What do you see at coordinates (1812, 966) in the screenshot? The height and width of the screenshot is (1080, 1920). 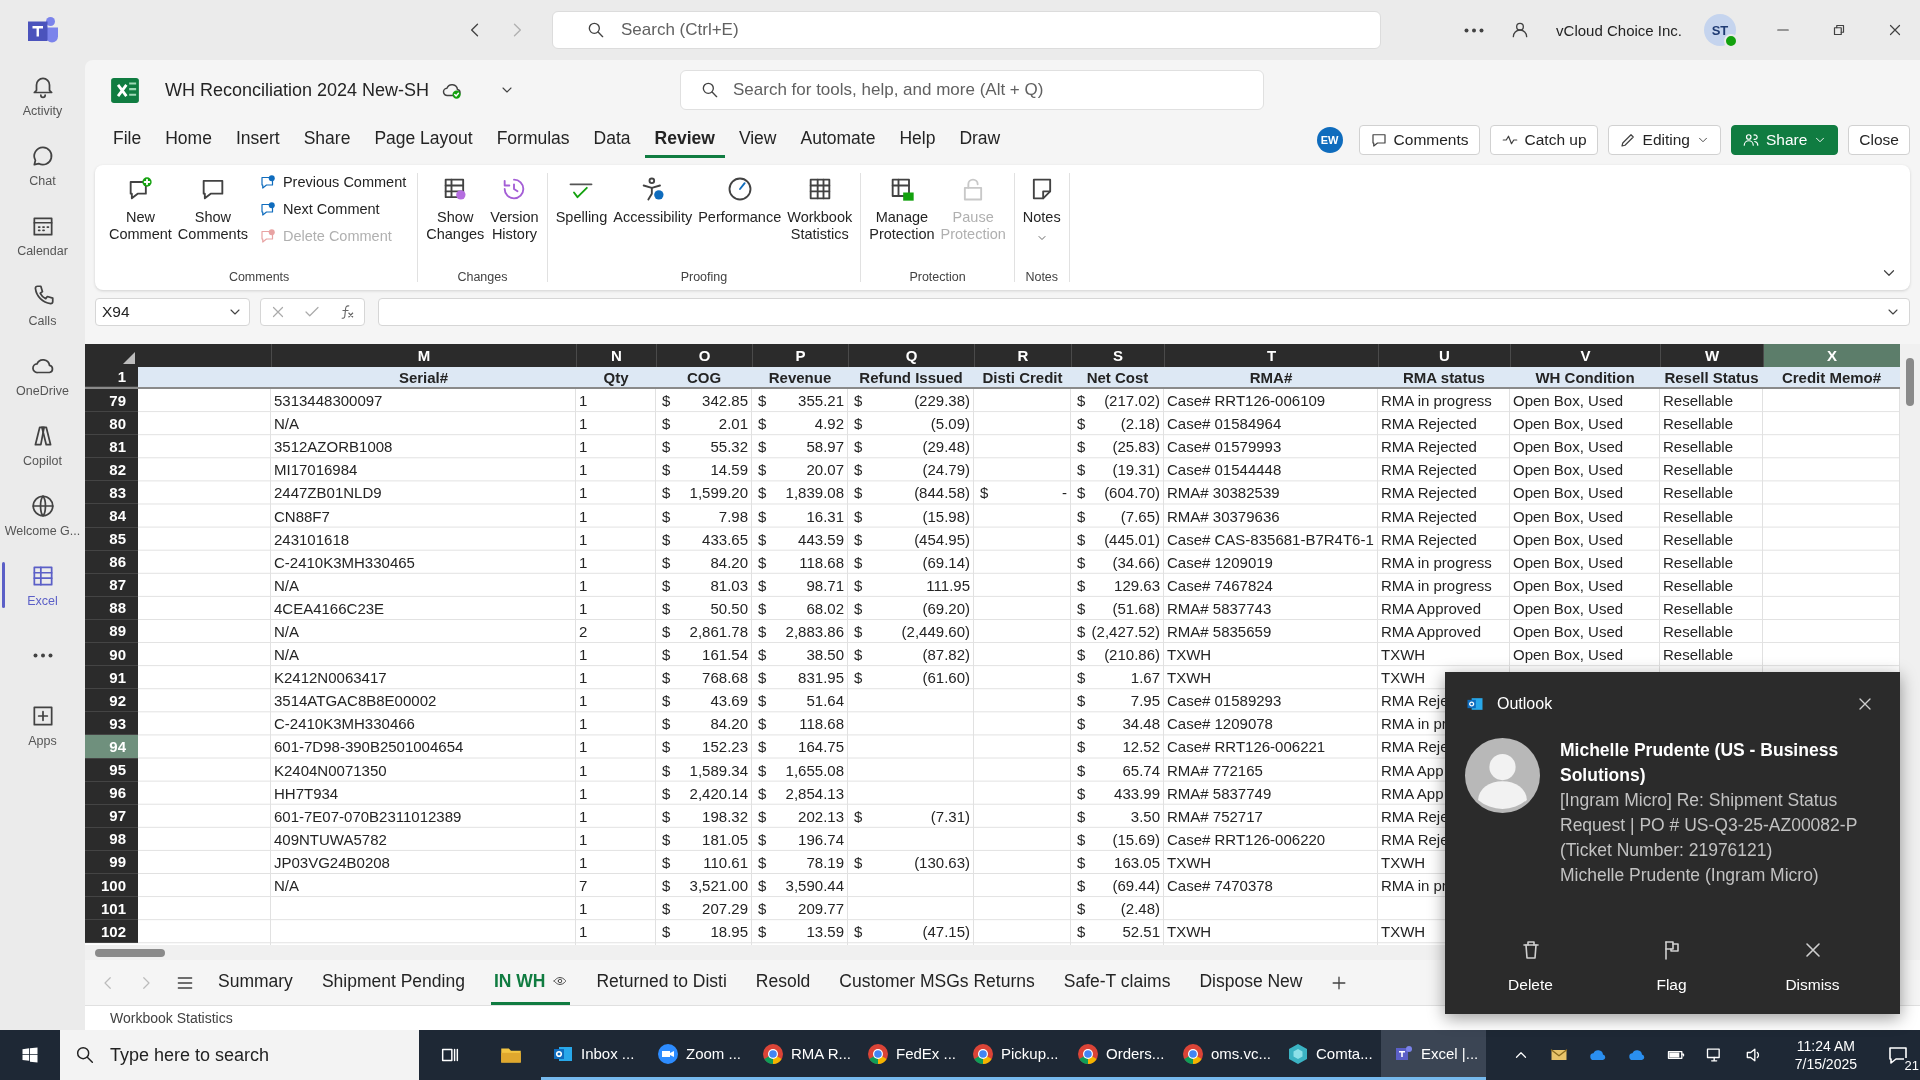 I see `notification-action: Dismiss` at bounding box center [1812, 966].